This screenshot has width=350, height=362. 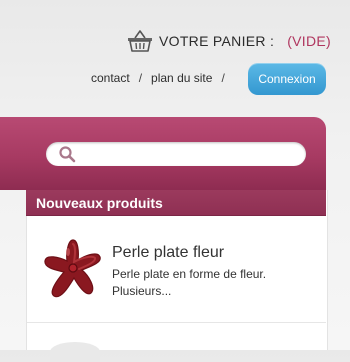 I want to click on header-links: contact / plan du site /, so click(x=162, y=78).